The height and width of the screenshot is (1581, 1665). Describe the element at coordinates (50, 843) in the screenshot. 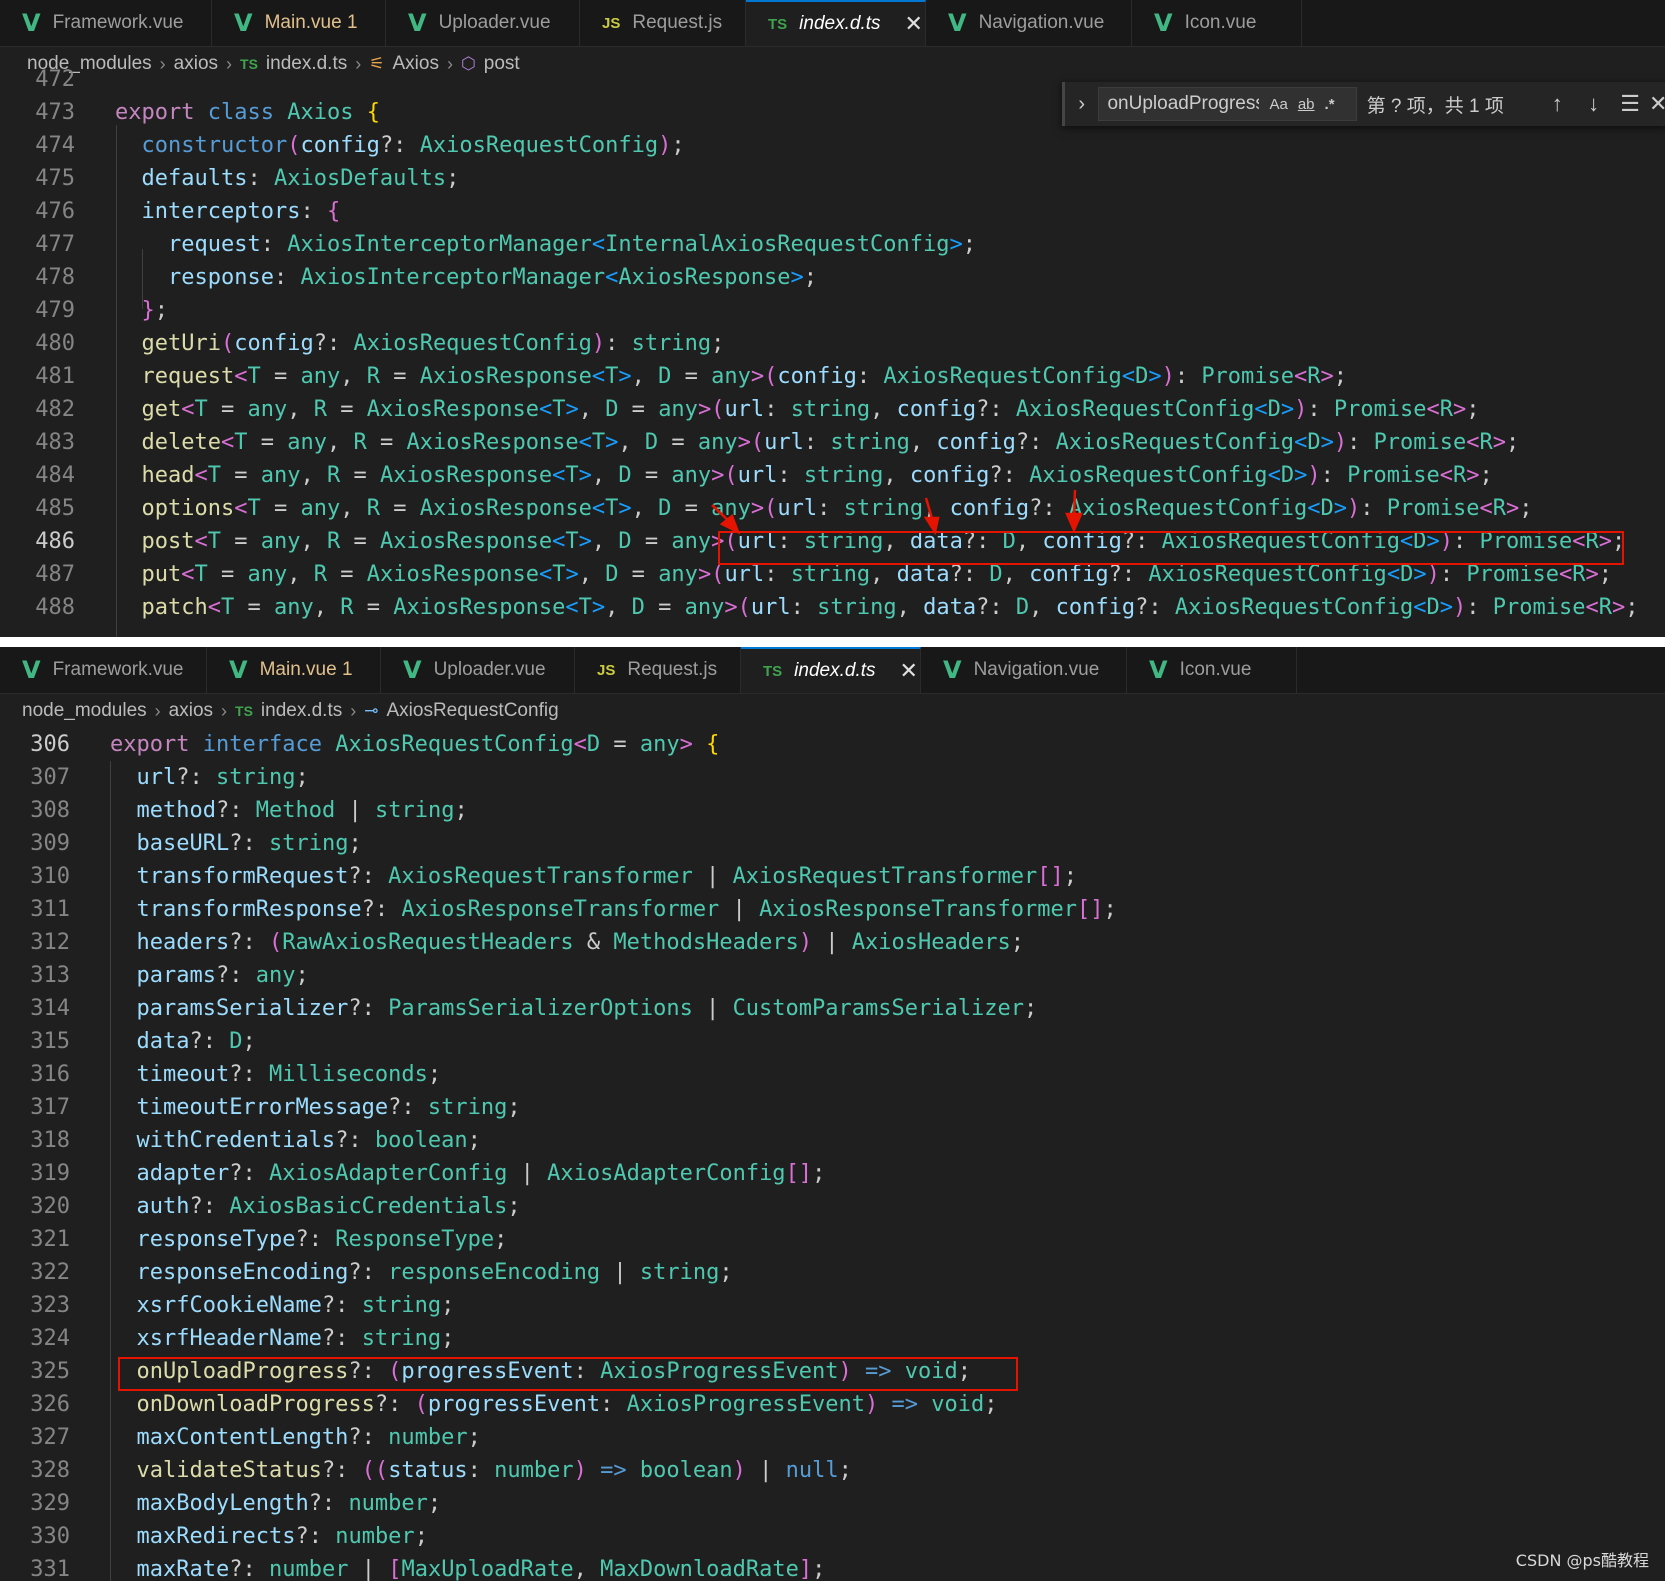

I see `line-number: 309` at that location.